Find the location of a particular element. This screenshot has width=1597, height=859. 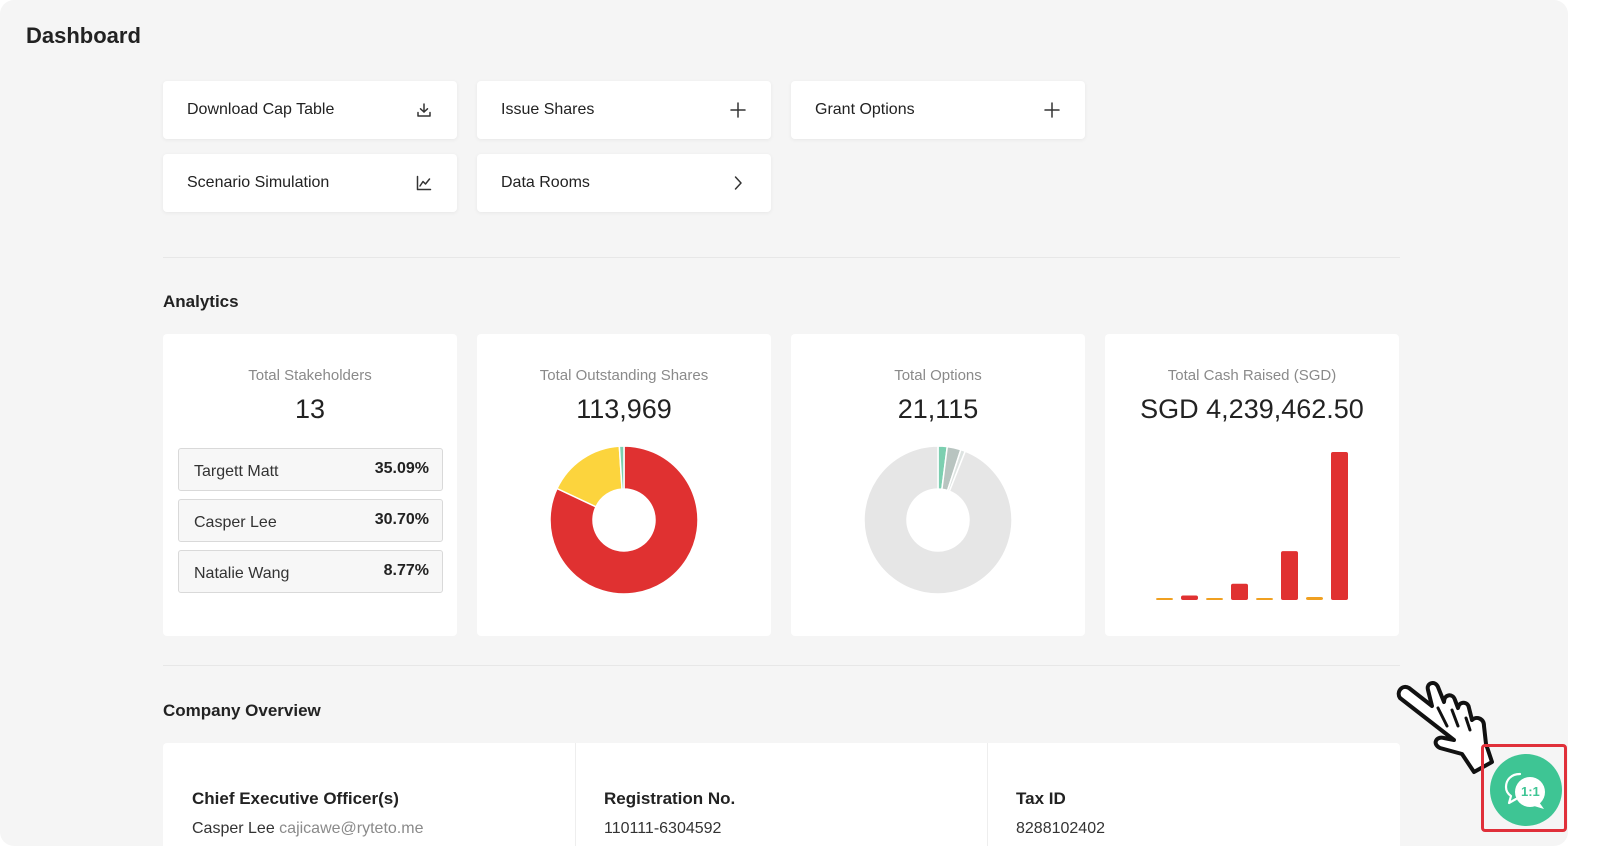

tax-id-value: 8288102402 is located at coordinates (1060, 828).